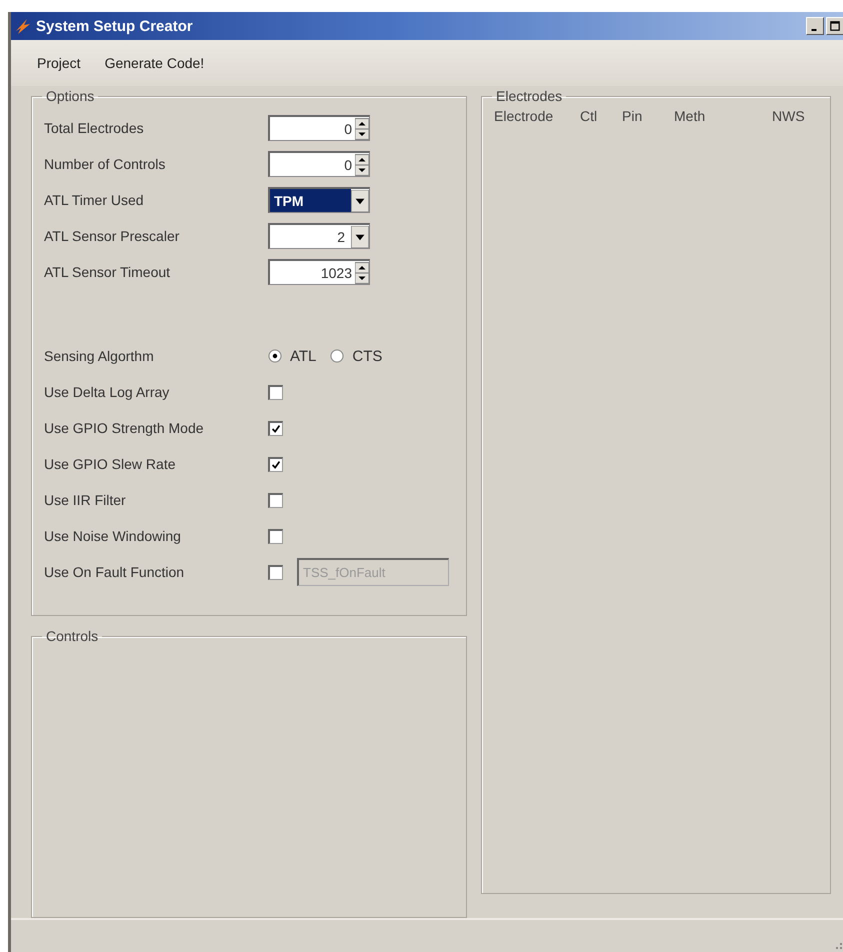 The height and width of the screenshot is (952, 843). Describe the element at coordinates (788, 116) in the screenshot. I see `column-header: NWS` at that location.